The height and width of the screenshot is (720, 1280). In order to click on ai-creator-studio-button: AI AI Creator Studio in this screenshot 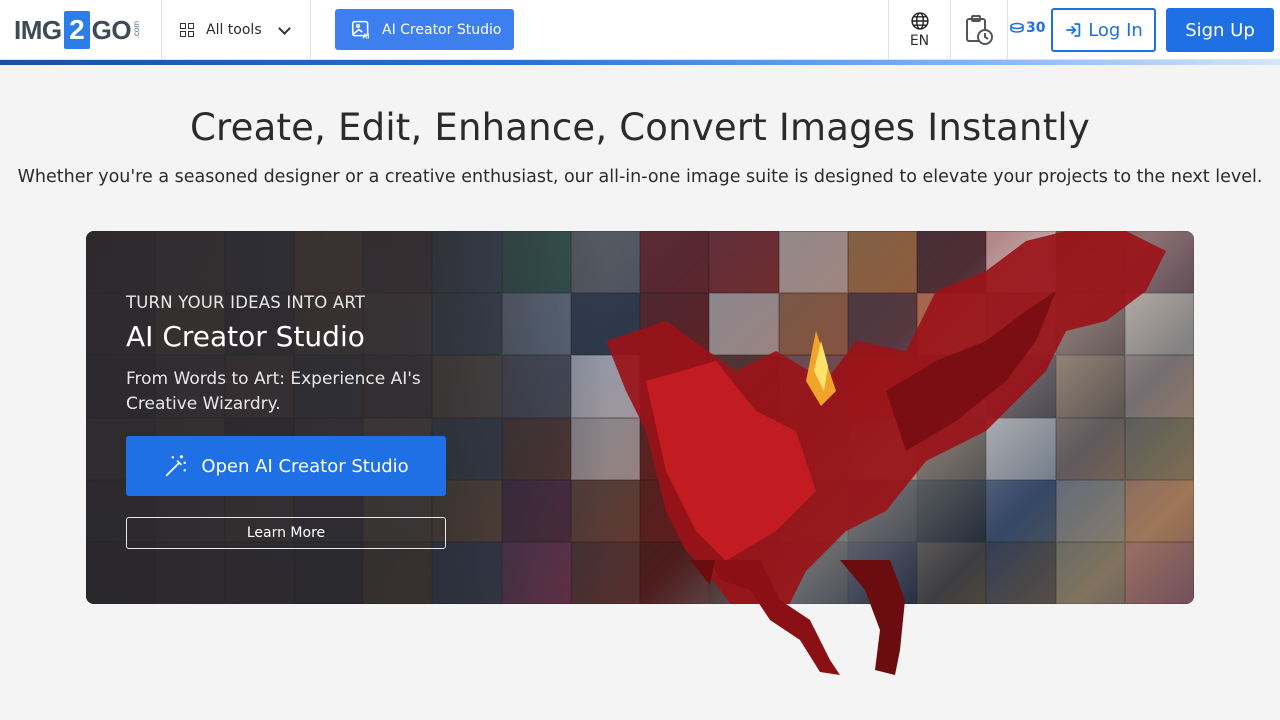, I will do `click(424, 29)`.